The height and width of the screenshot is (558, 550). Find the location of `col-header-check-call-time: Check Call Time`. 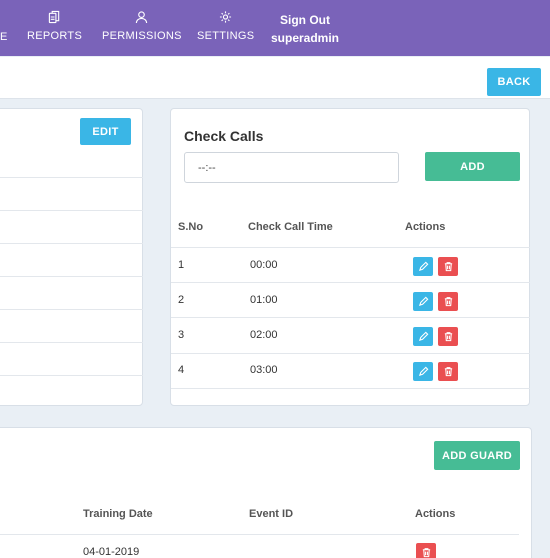

col-header-check-call-time: Check Call Time is located at coordinates (290, 227).